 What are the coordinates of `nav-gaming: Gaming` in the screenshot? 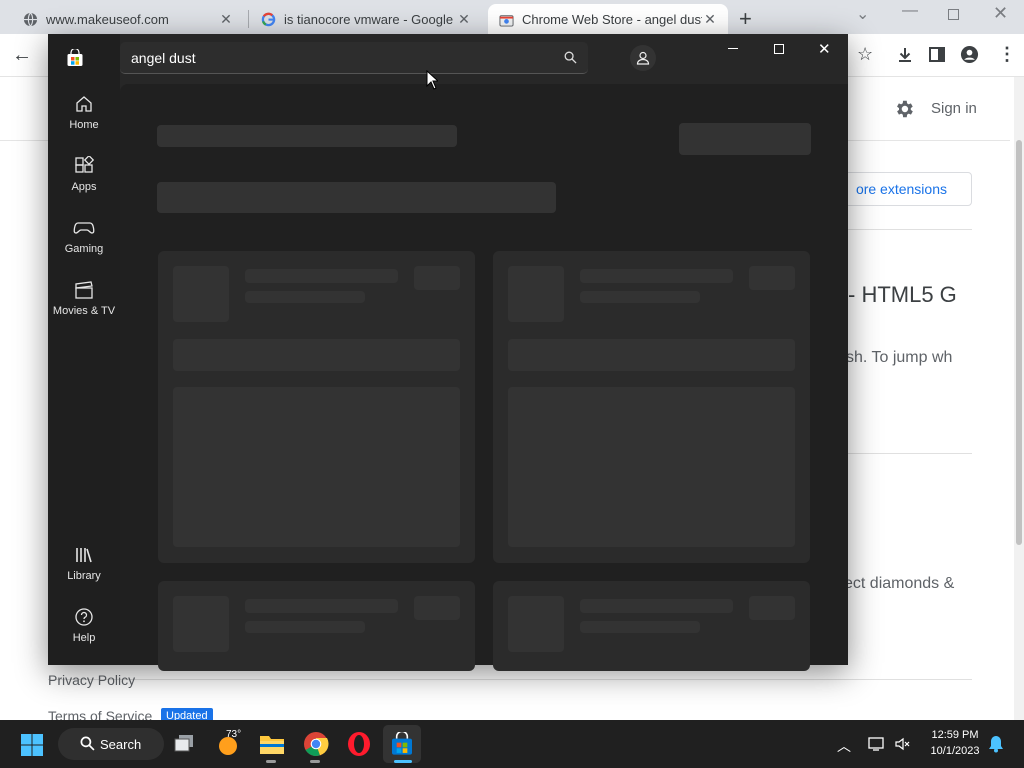 It's located at (84, 236).